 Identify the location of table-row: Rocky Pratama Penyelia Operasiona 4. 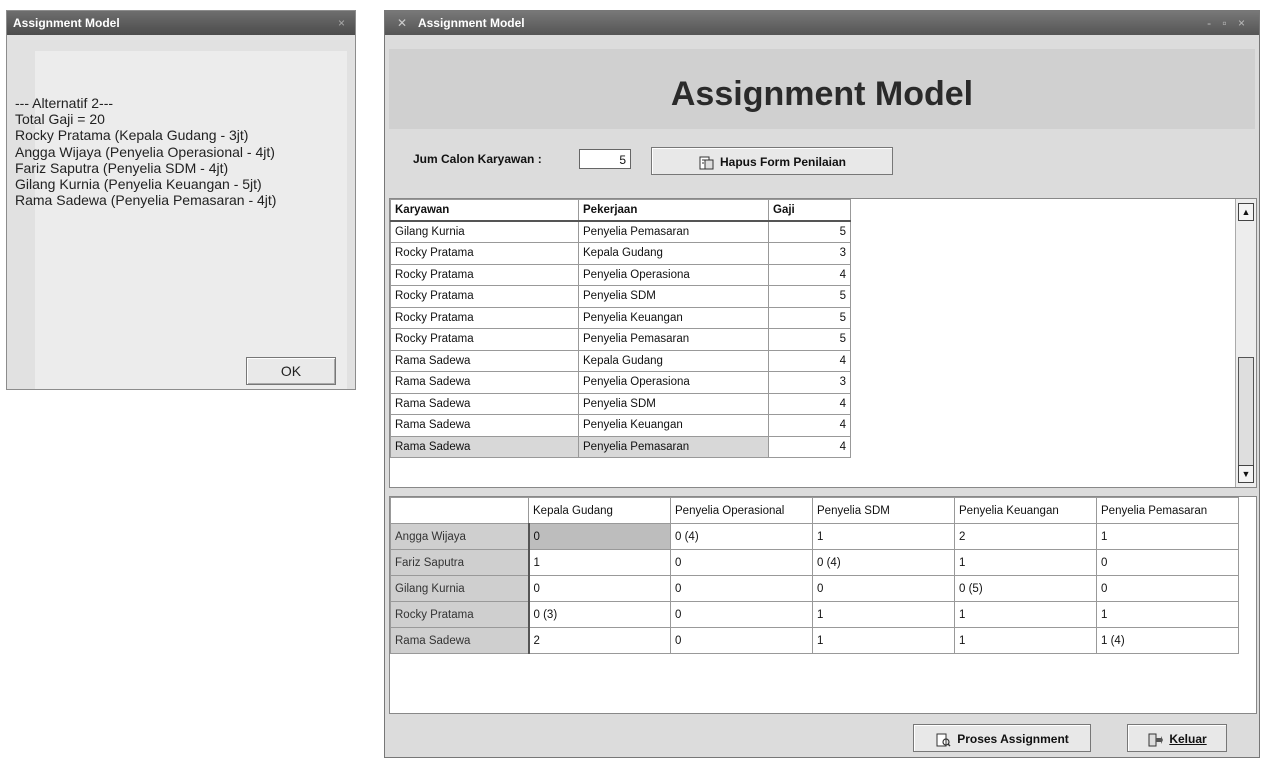
(620, 274).